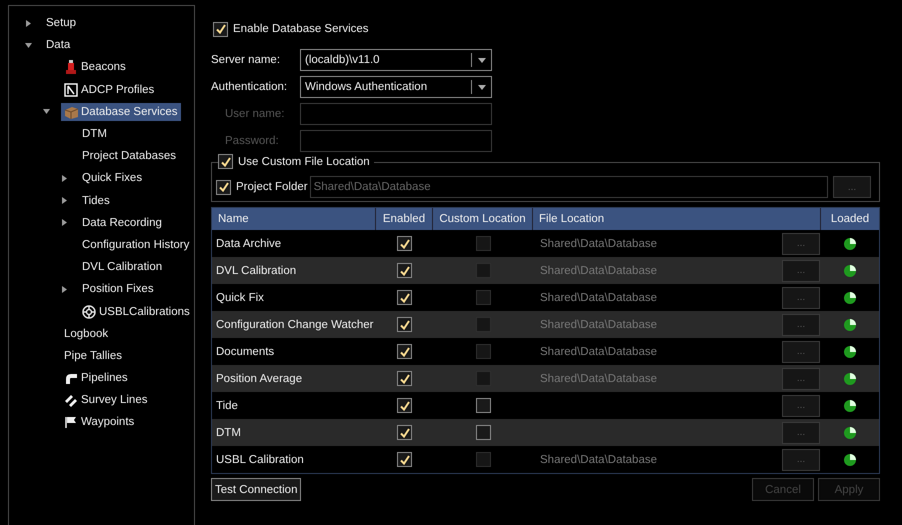 This screenshot has height=525, width=902. I want to click on table-cell-text: Configuration Change Watcher, so click(294, 324).